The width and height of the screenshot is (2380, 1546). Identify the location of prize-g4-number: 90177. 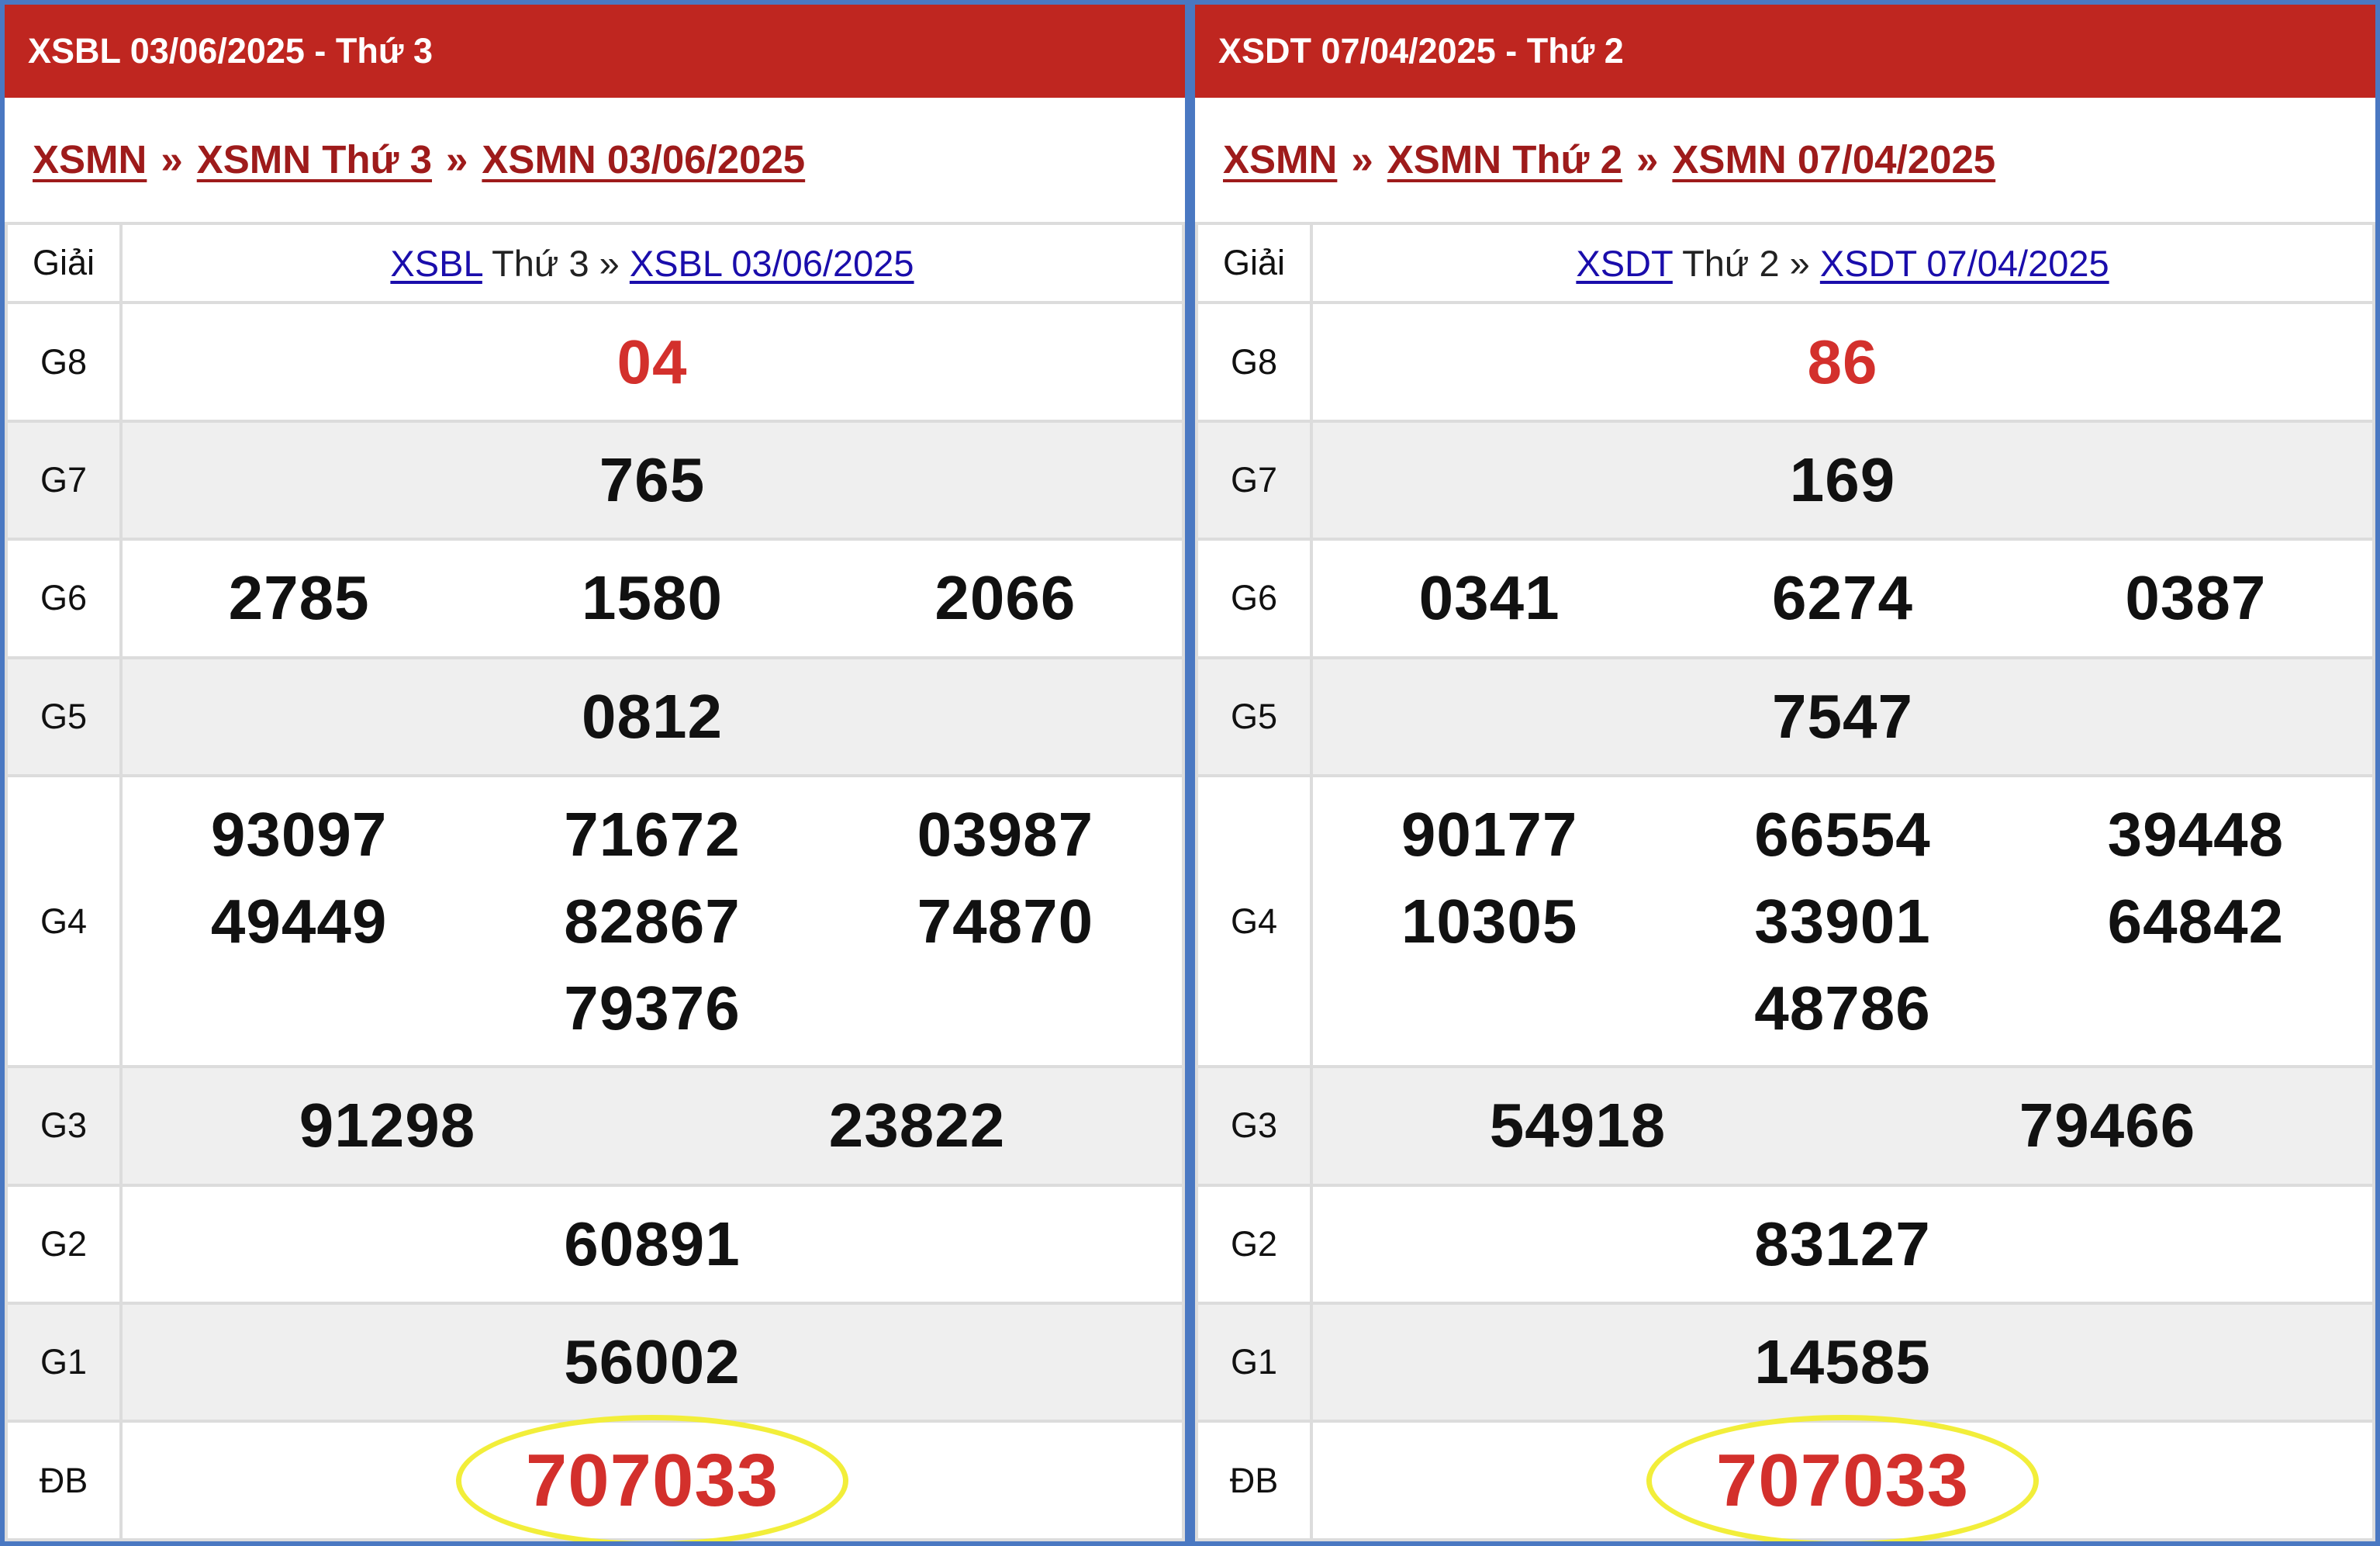
(1490, 834).